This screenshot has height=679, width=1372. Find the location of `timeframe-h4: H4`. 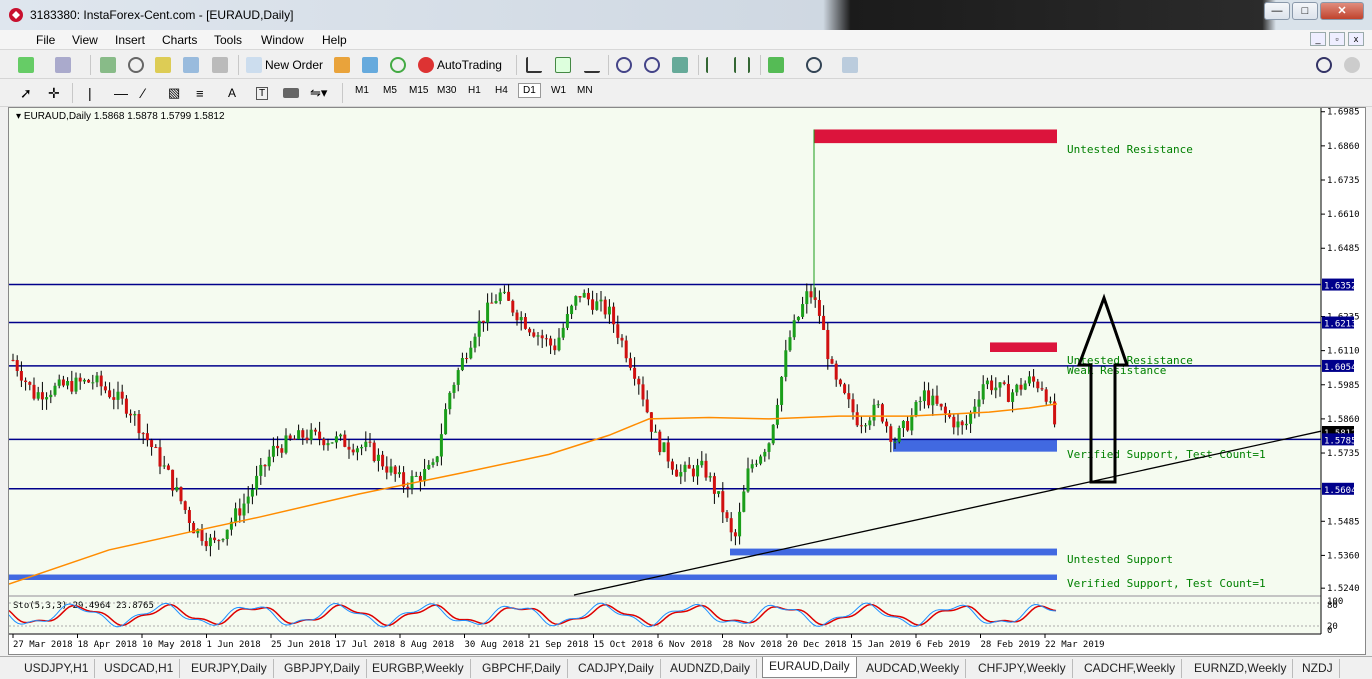

timeframe-h4: H4 is located at coordinates (501, 90).